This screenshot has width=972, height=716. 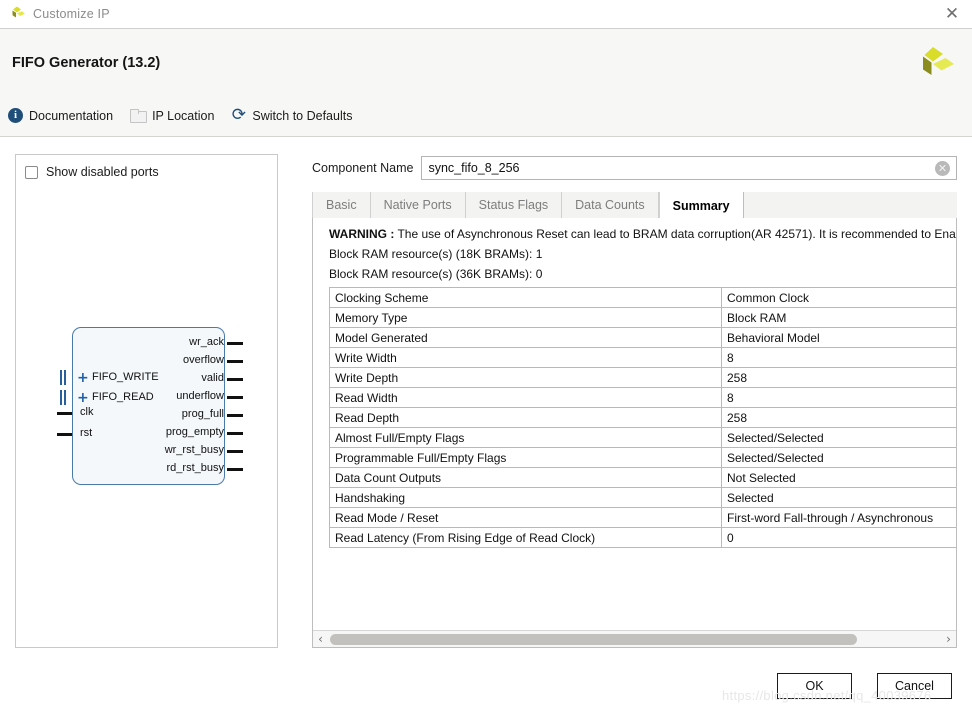 What do you see at coordinates (814, 686) in the screenshot?
I see `ok-button: OK` at bounding box center [814, 686].